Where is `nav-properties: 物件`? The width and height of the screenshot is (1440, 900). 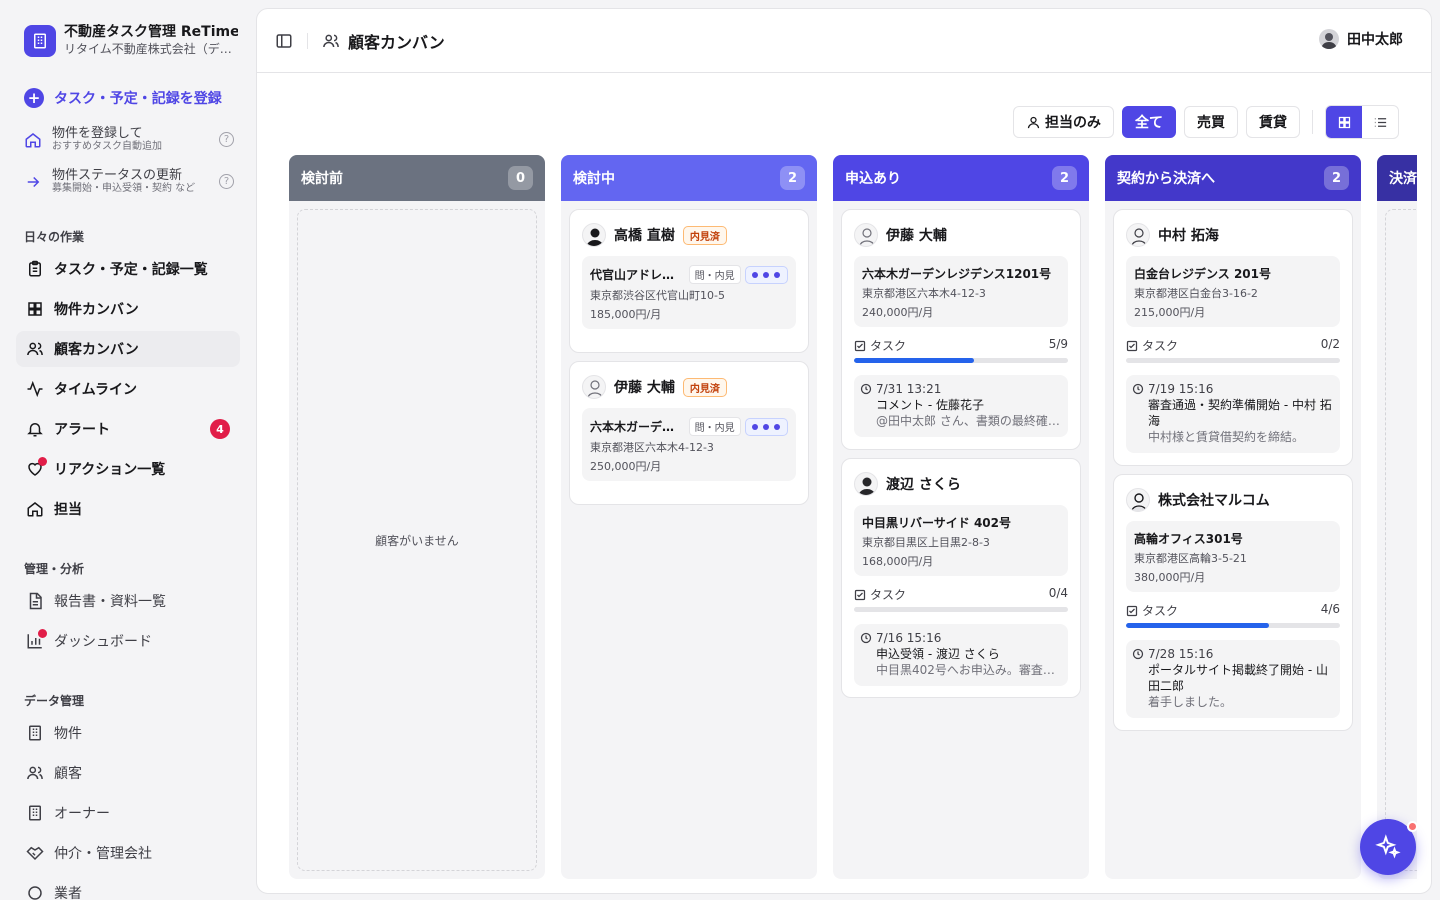
nav-properties: 物件 is located at coordinates (128, 733).